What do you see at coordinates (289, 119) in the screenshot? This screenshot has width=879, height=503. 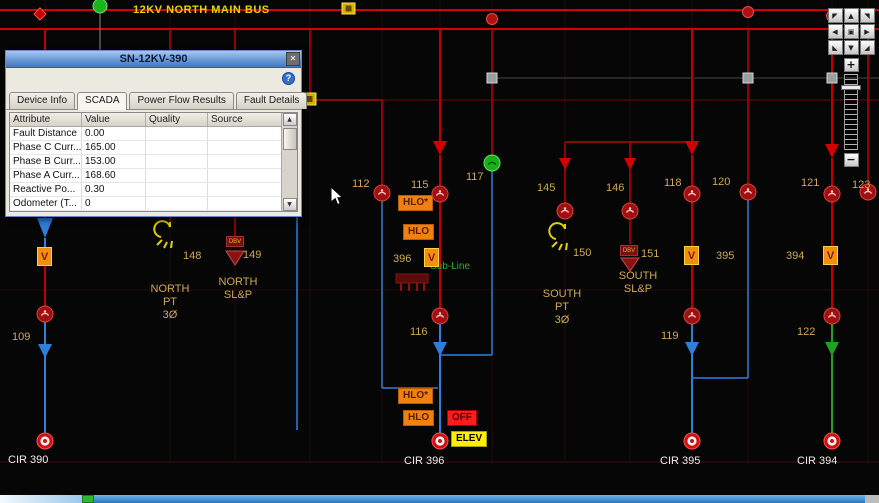 I see `scroll-up-icon: ▲` at bounding box center [289, 119].